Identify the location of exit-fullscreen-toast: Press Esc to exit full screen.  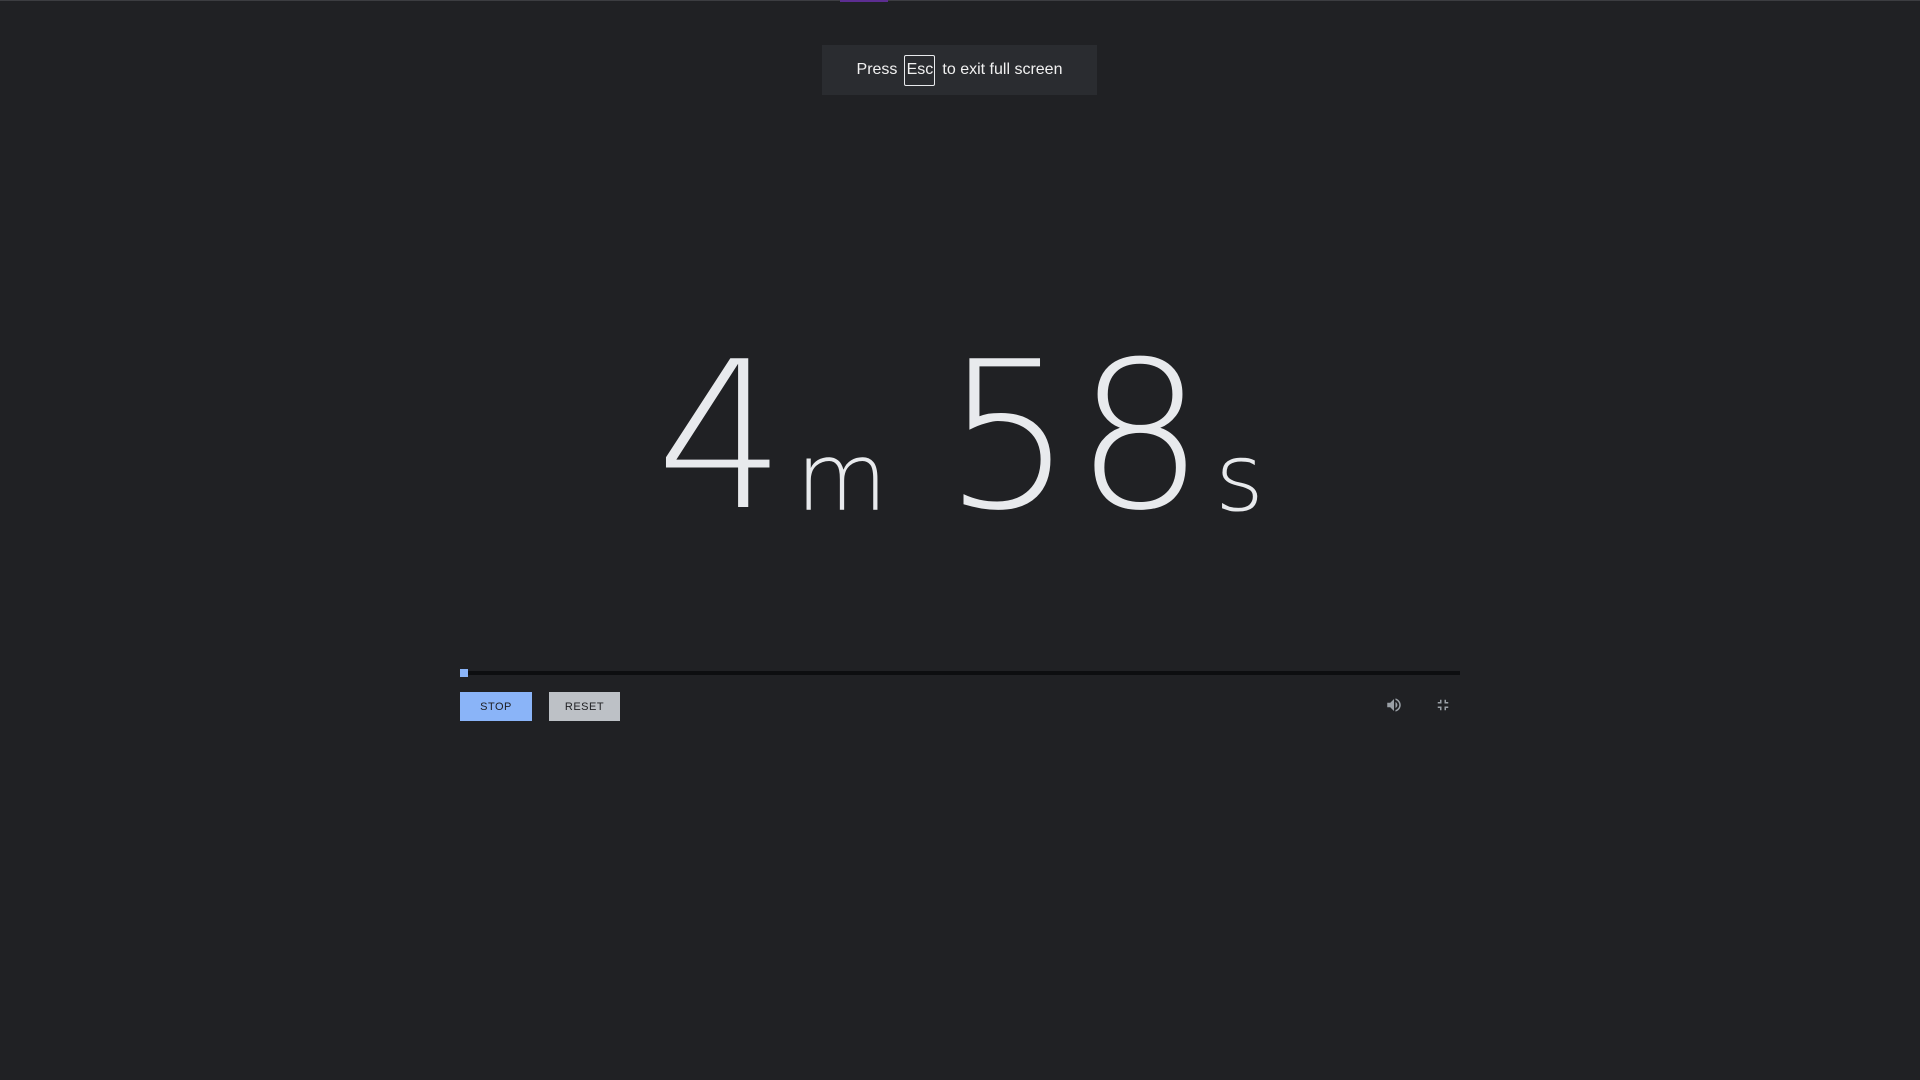
(959, 70).